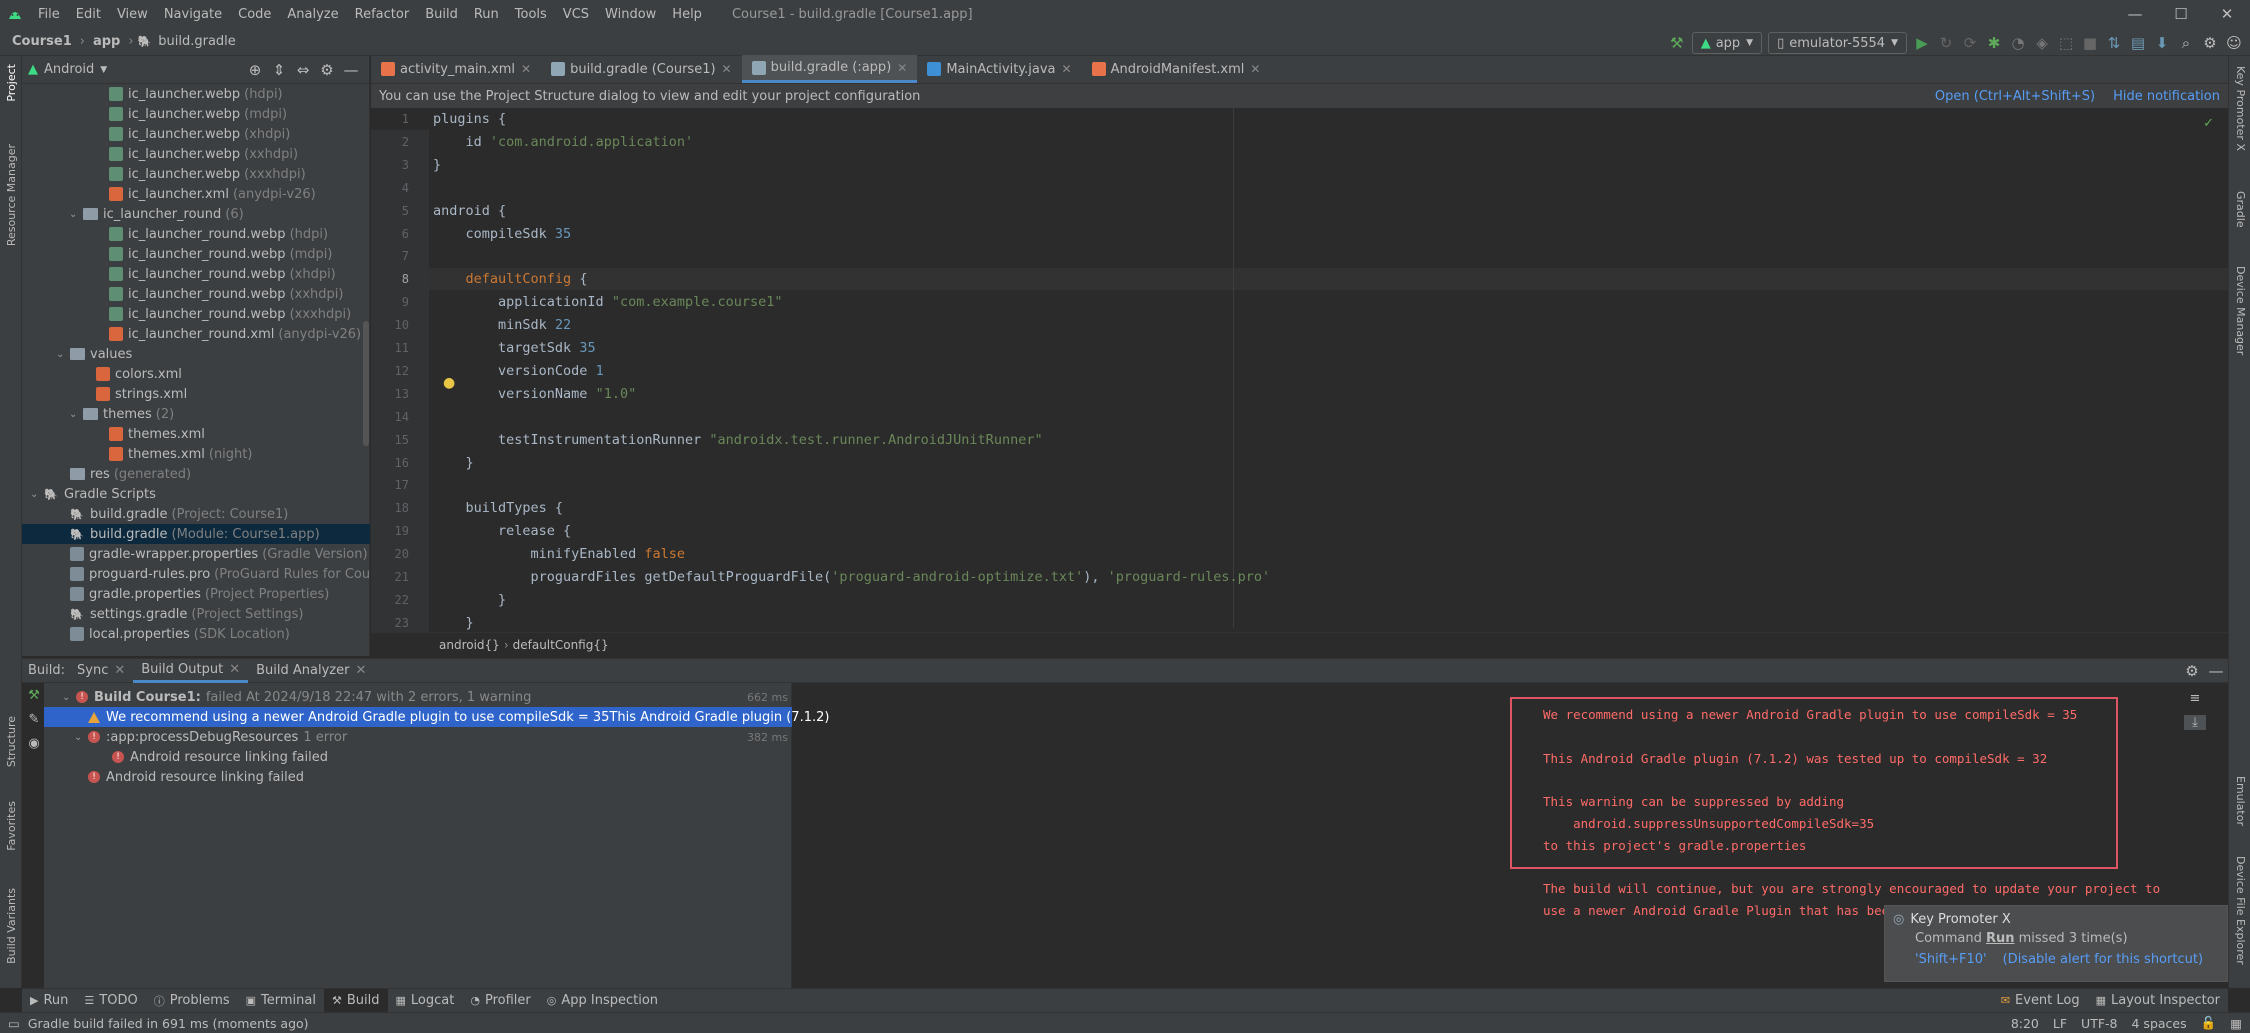  What do you see at coordinates (186, 314) in the screenshot?
I see `tree-item: ic_launcher_round.webp (xxxhdpi)` at bounding box center [186, 314].